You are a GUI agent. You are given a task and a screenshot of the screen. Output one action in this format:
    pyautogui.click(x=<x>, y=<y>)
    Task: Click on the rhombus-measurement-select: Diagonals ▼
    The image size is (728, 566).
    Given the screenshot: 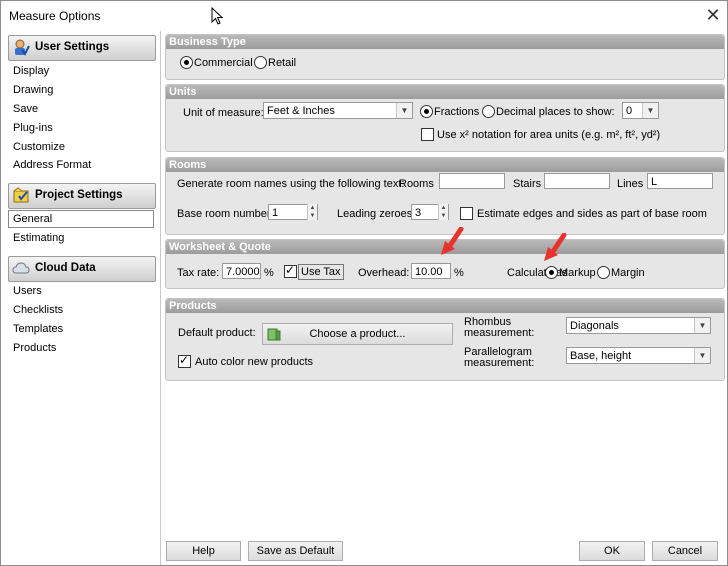 What is the action you would take?
    pyautogui.click(x=638, y=325)
    